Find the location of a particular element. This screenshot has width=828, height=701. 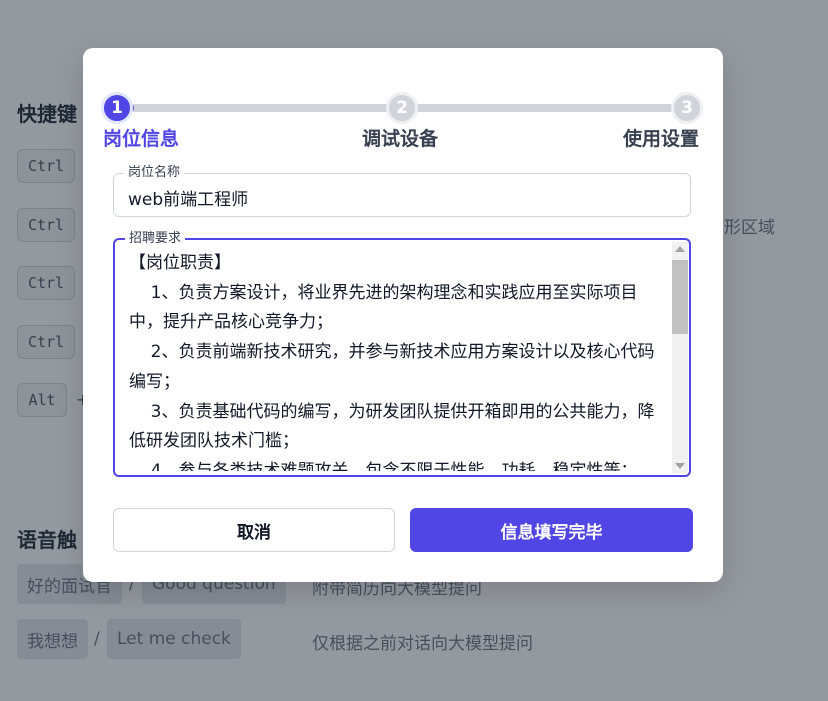

step-1-indicator: 1 is located at coordinates (117, 108).